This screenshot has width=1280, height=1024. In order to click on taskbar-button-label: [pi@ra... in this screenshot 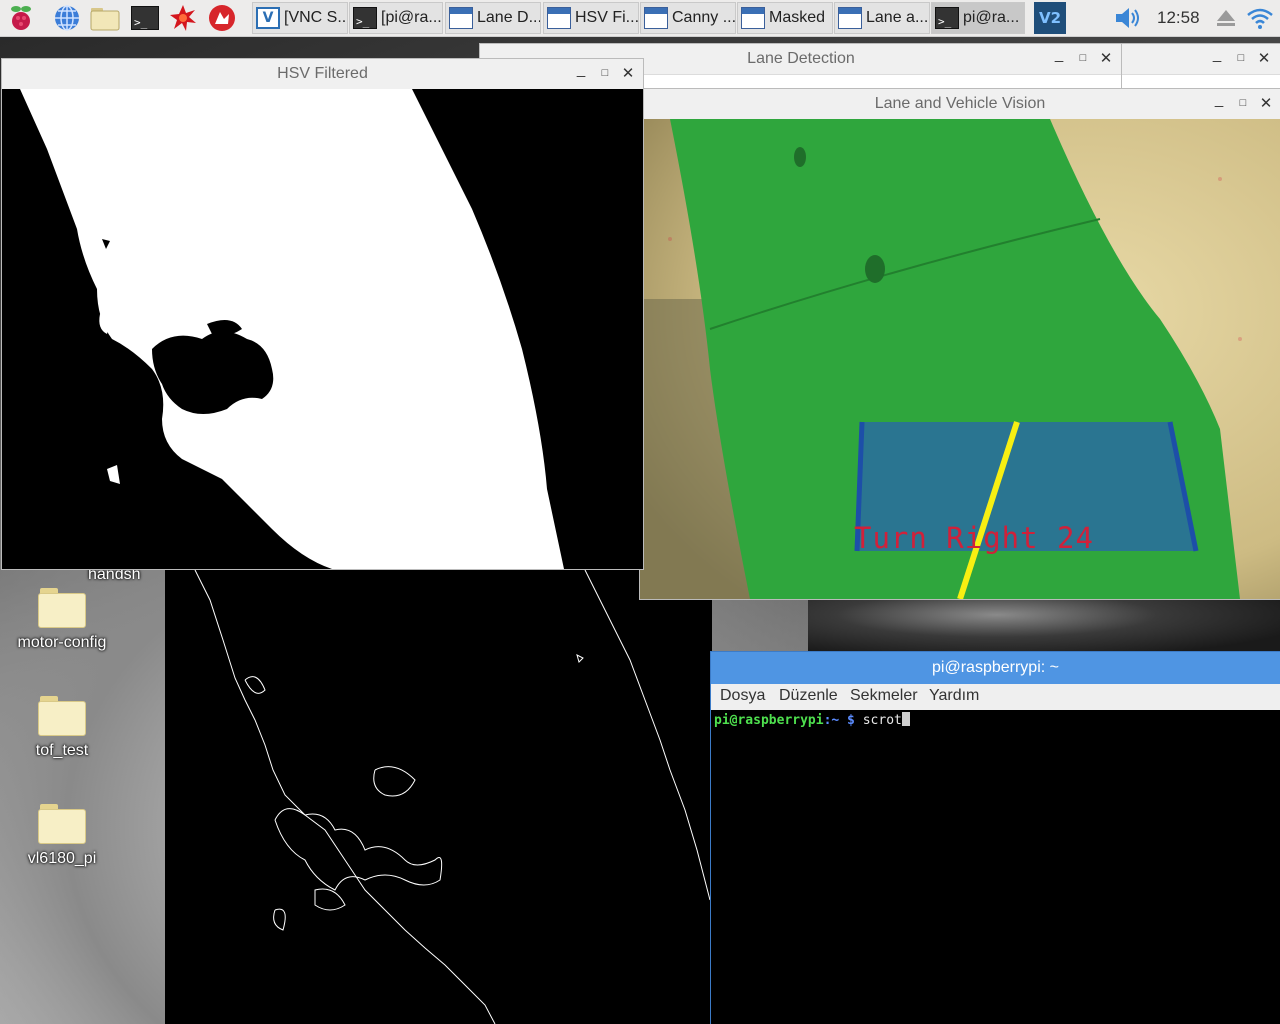, I will do `click(411, 17)`.